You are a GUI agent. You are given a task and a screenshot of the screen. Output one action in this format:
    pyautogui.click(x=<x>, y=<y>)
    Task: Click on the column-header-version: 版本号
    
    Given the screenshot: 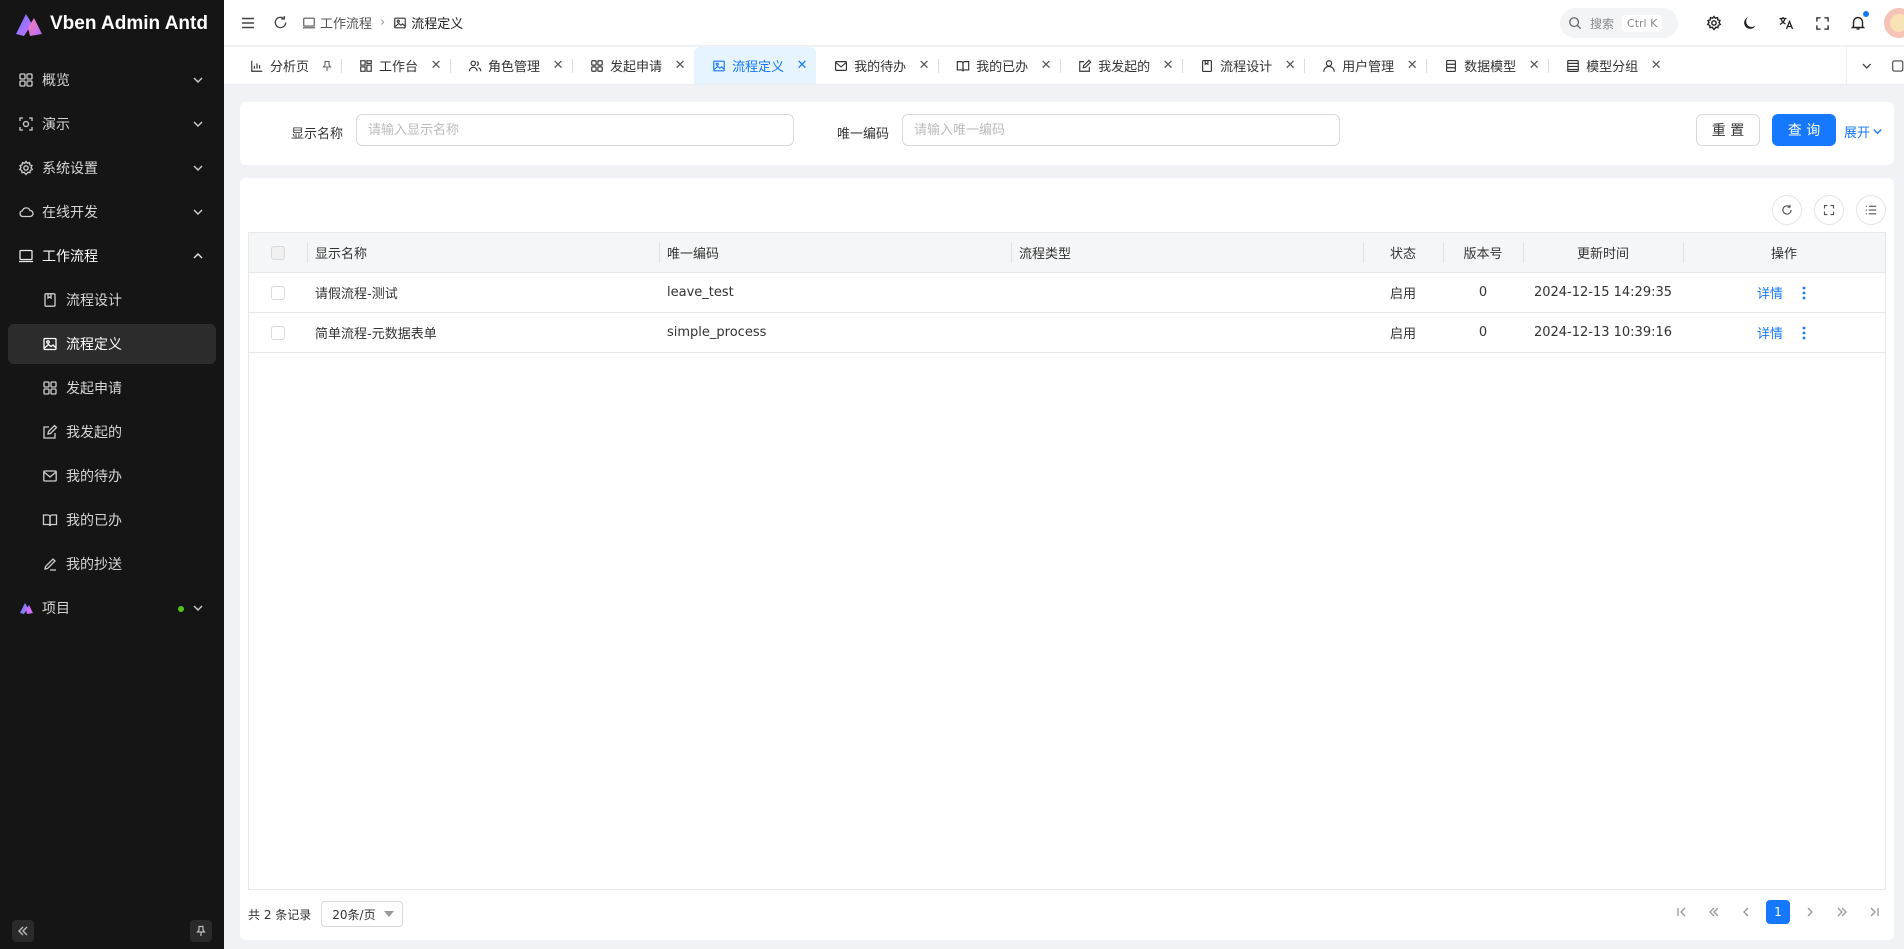 What is the action you would take?
    pyautogui.click(x=1483, y=252)
    